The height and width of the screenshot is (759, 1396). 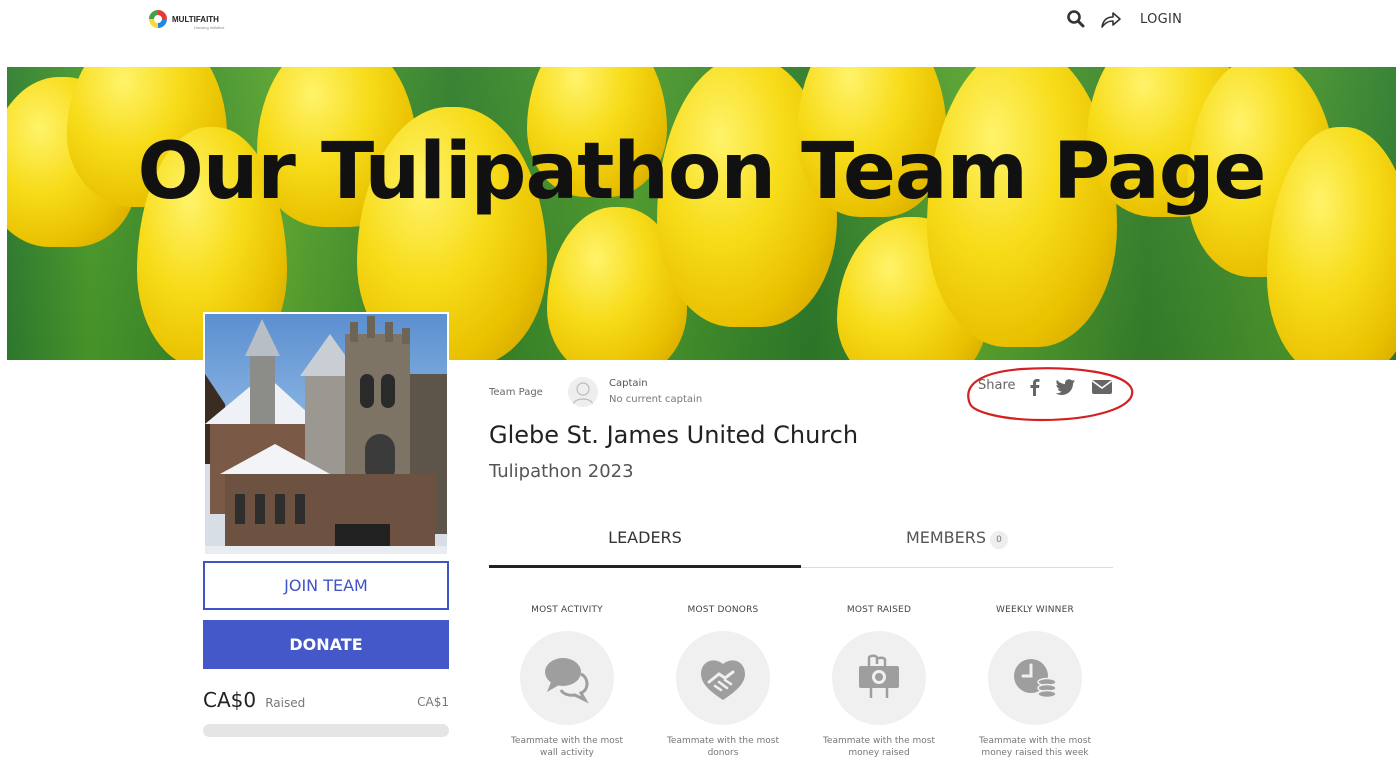 I want to click on email-icon, so click(x=1102, y=387).